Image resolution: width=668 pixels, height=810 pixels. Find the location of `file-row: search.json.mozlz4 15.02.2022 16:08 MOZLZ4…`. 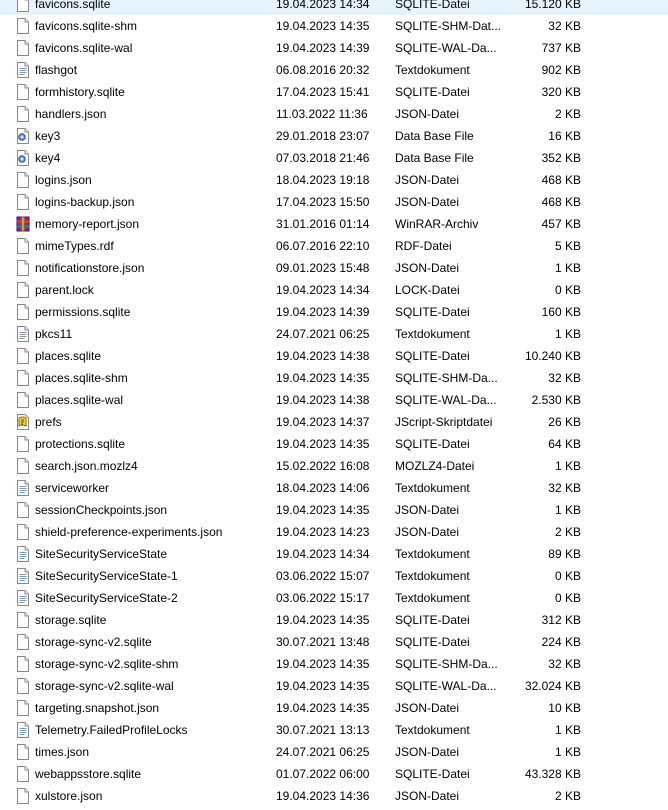

file-row: search.json.mozlz4 15.02.2022 16:08 MOZLZ4… is located at coordinates (334, 466).